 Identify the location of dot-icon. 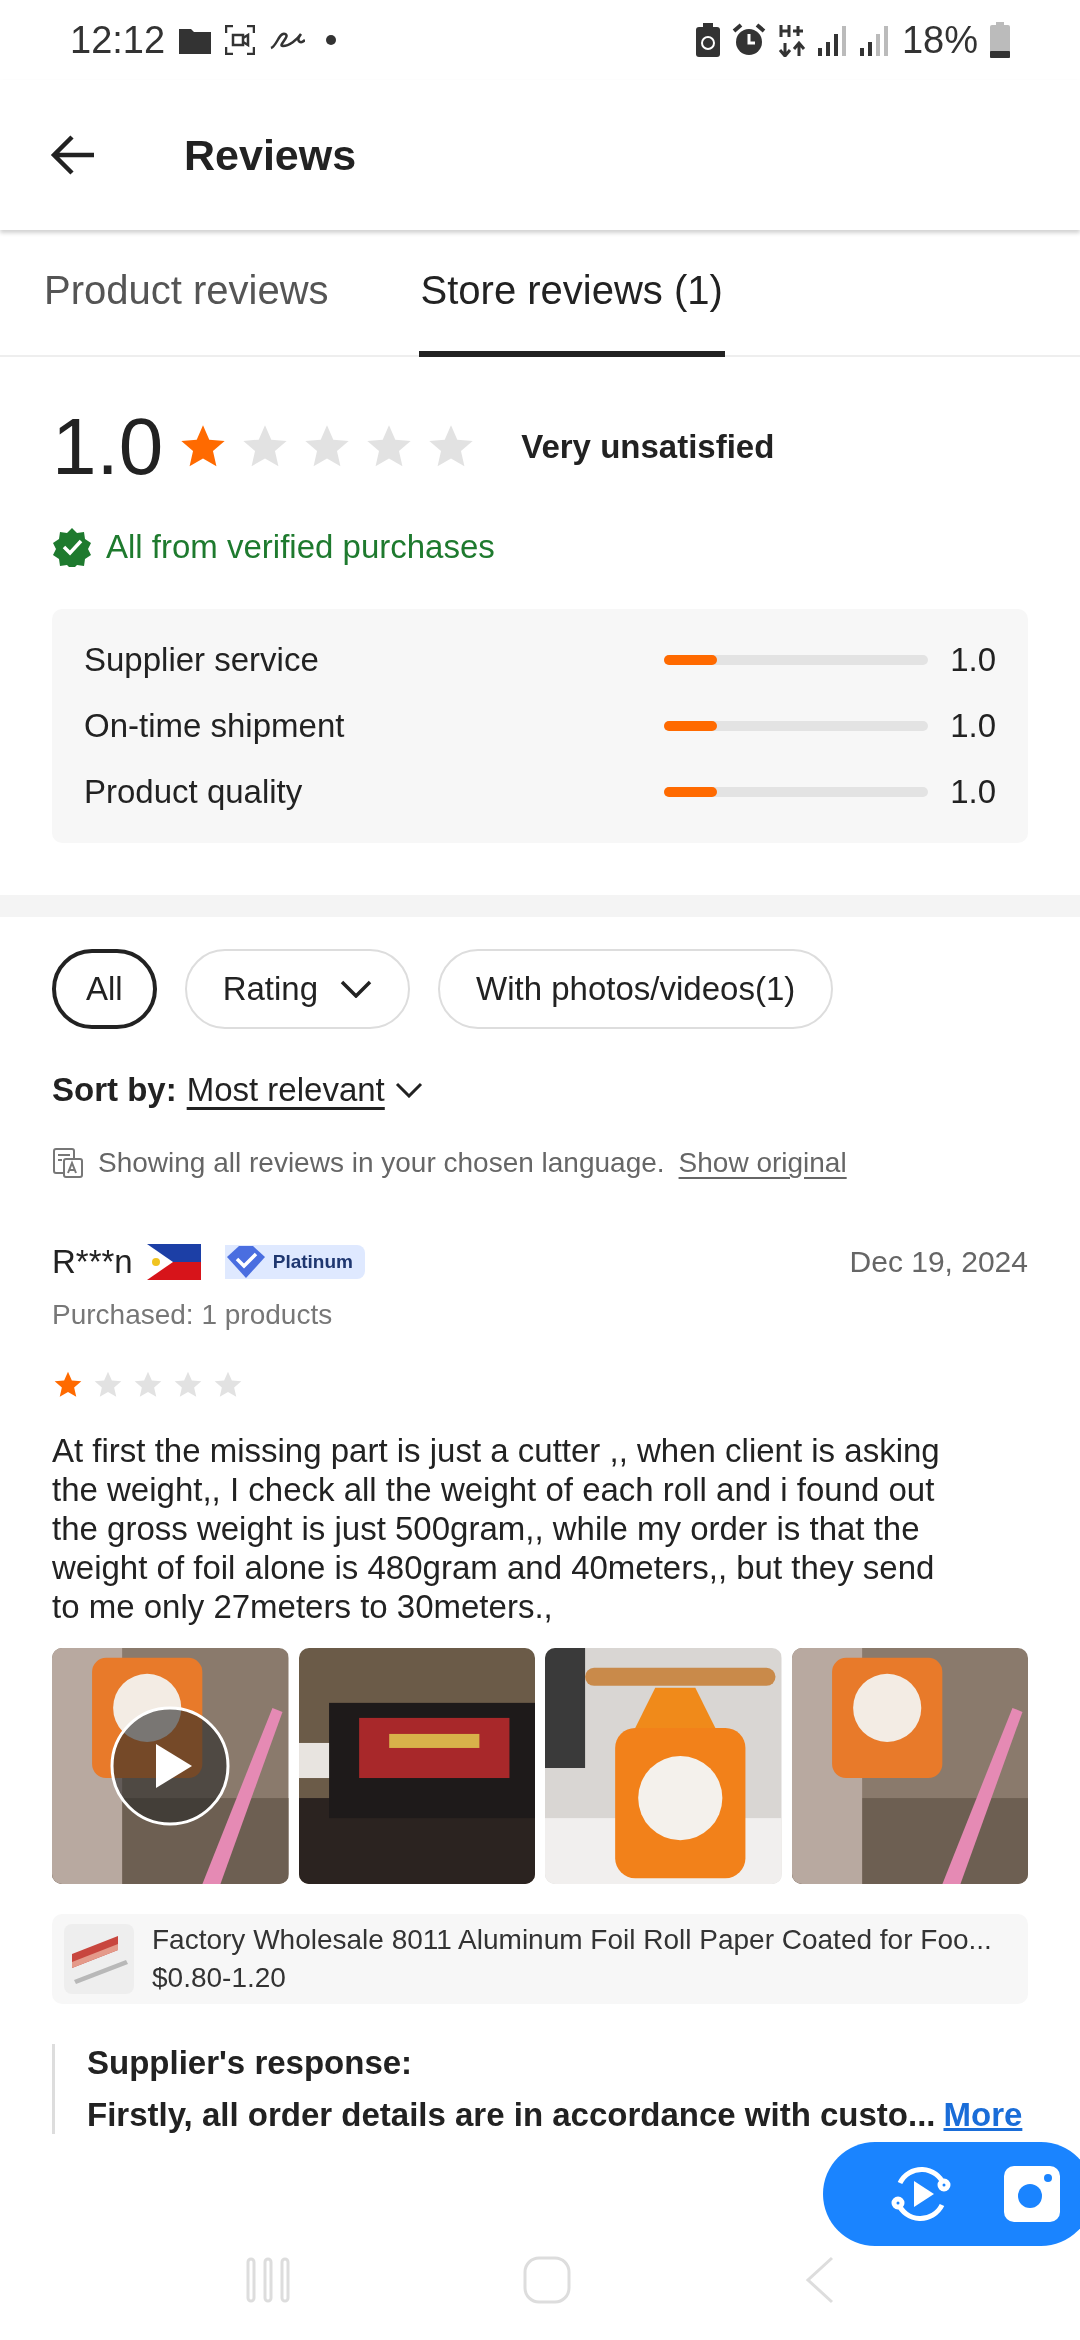
(331, 40).